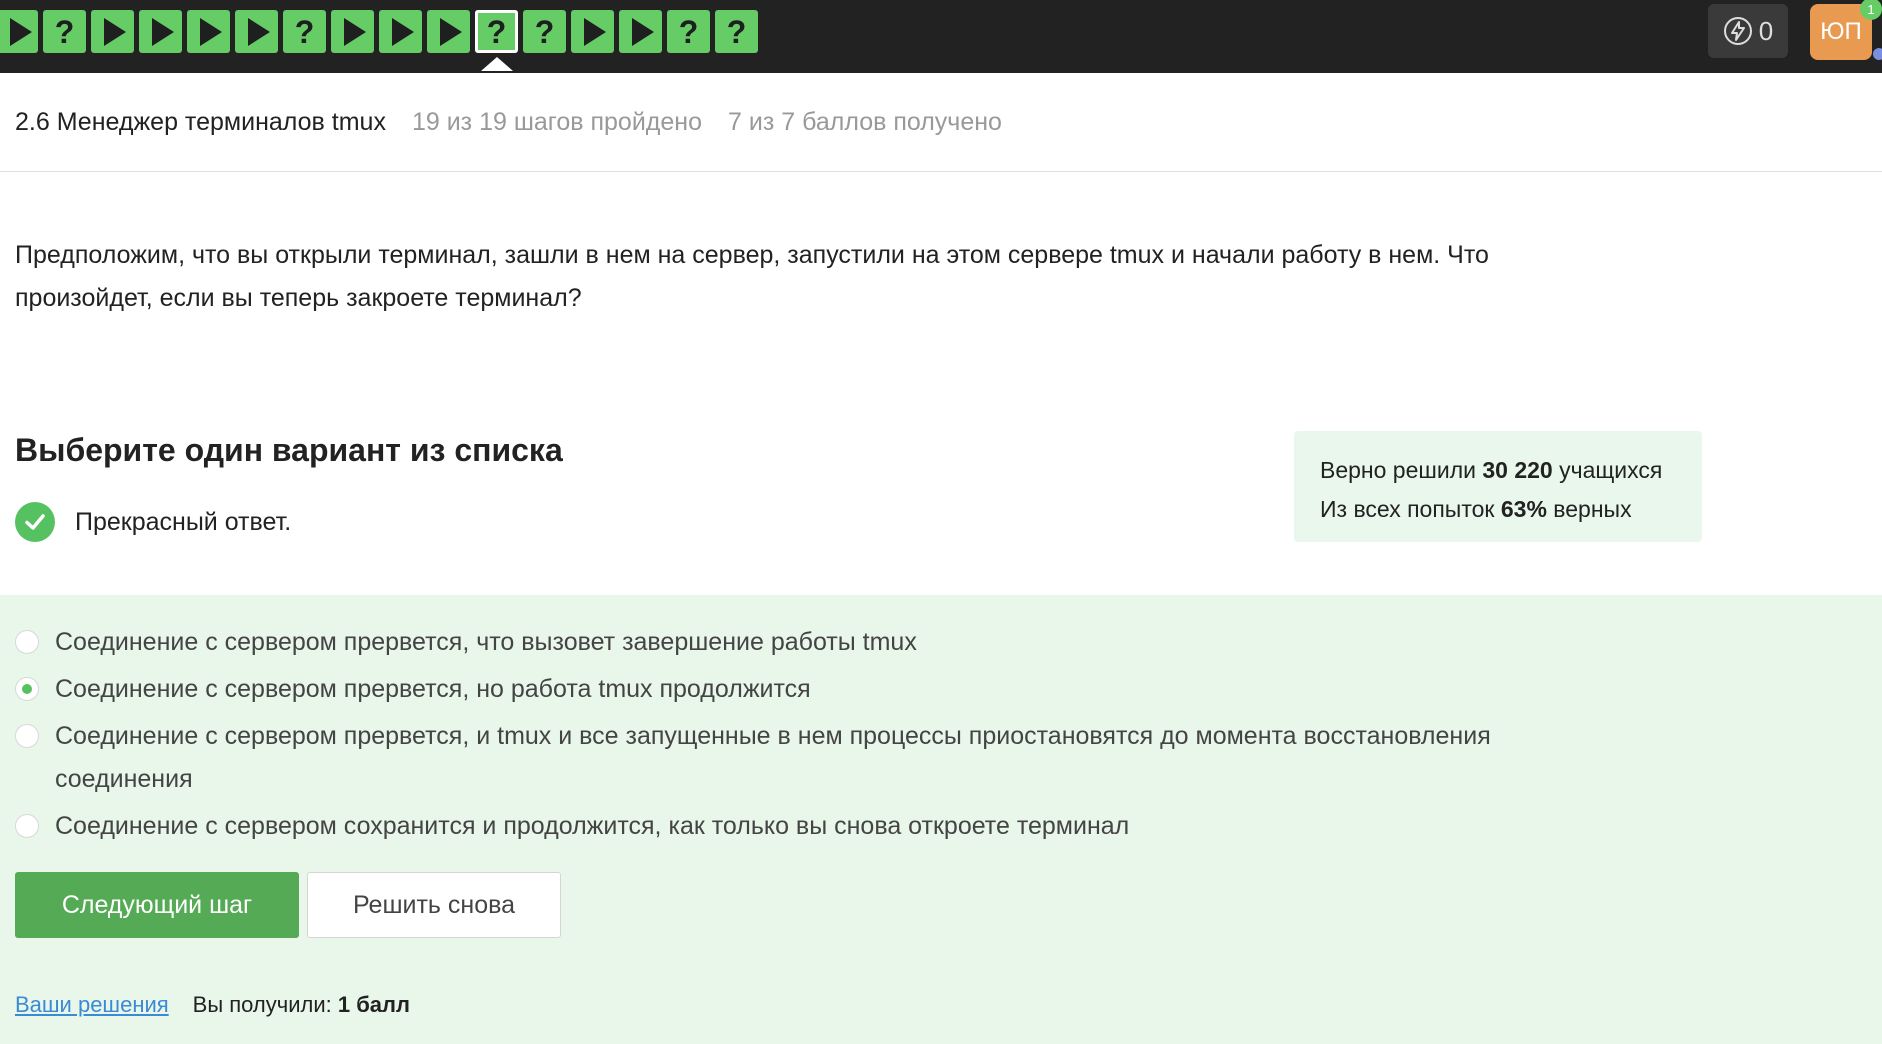 This screenshot has width=1882, height=1044. I want to click on step-12: ?, so click(544, 31).